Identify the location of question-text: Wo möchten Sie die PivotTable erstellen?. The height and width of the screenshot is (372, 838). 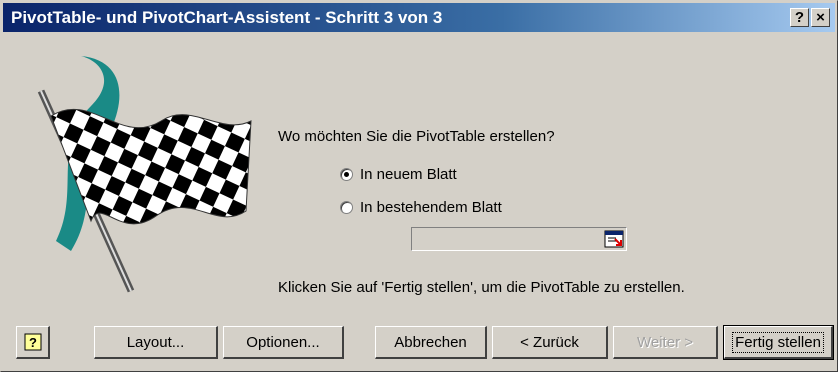
(416, 136).